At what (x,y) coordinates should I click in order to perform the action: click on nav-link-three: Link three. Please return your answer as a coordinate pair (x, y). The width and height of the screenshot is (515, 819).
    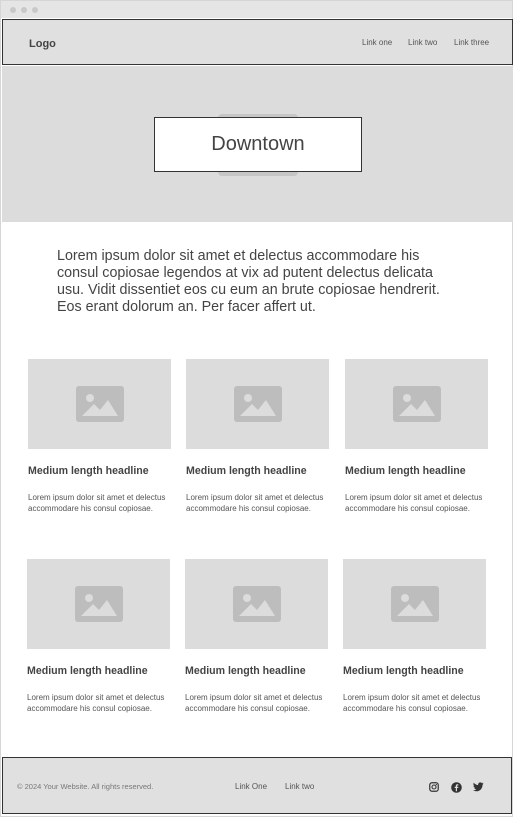
    Looking at the image, I should click on (471, 42).